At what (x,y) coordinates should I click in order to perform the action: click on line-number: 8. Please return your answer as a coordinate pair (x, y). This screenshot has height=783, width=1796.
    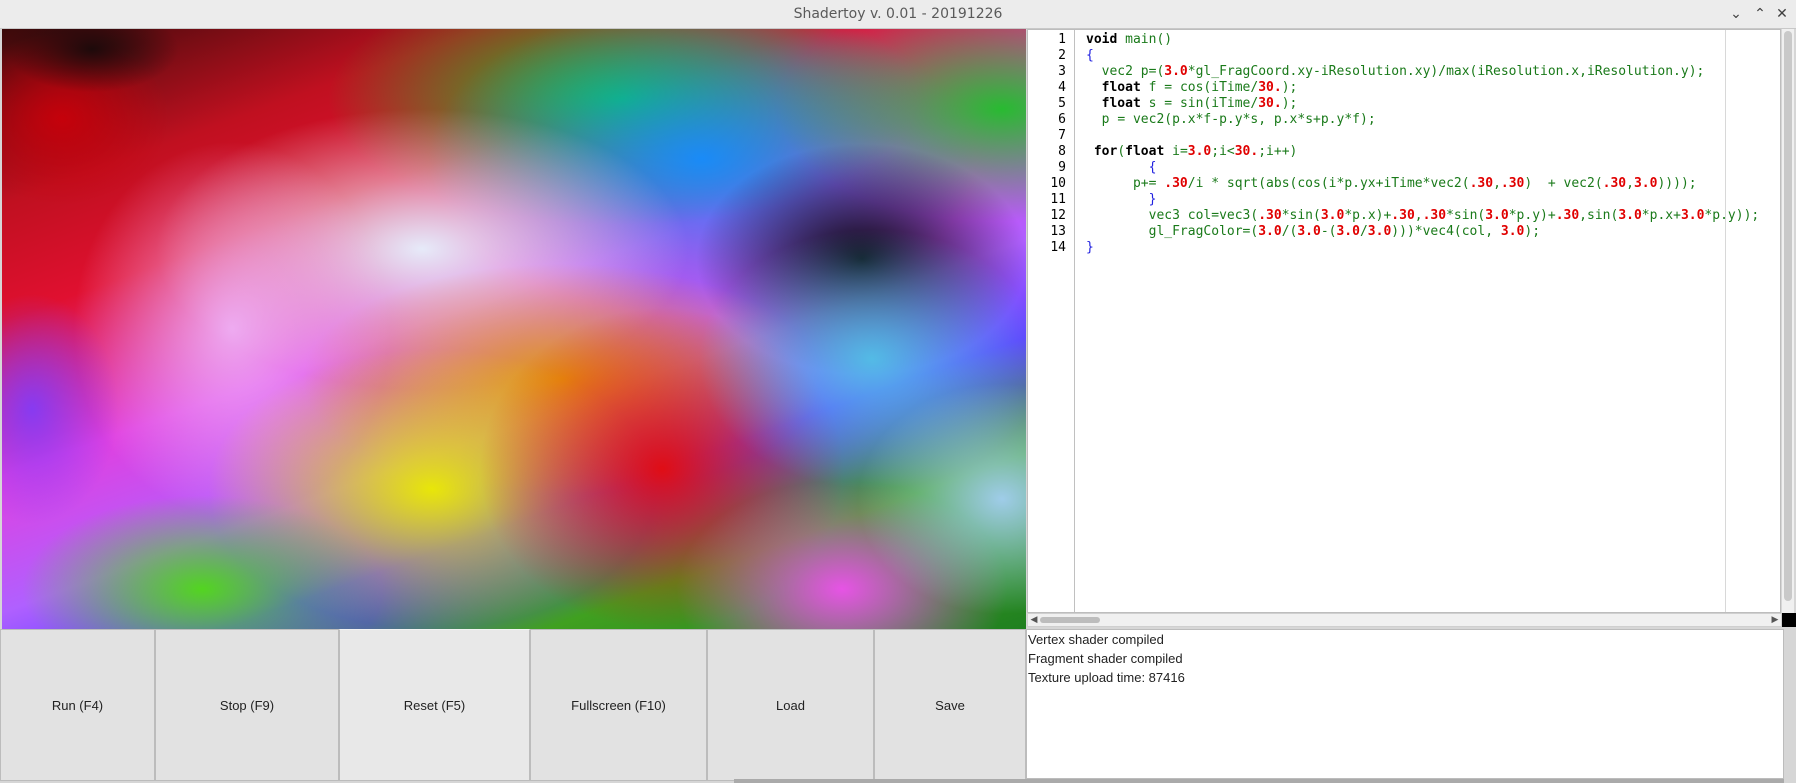
    Looking at the image, I should click on (1062, 151).